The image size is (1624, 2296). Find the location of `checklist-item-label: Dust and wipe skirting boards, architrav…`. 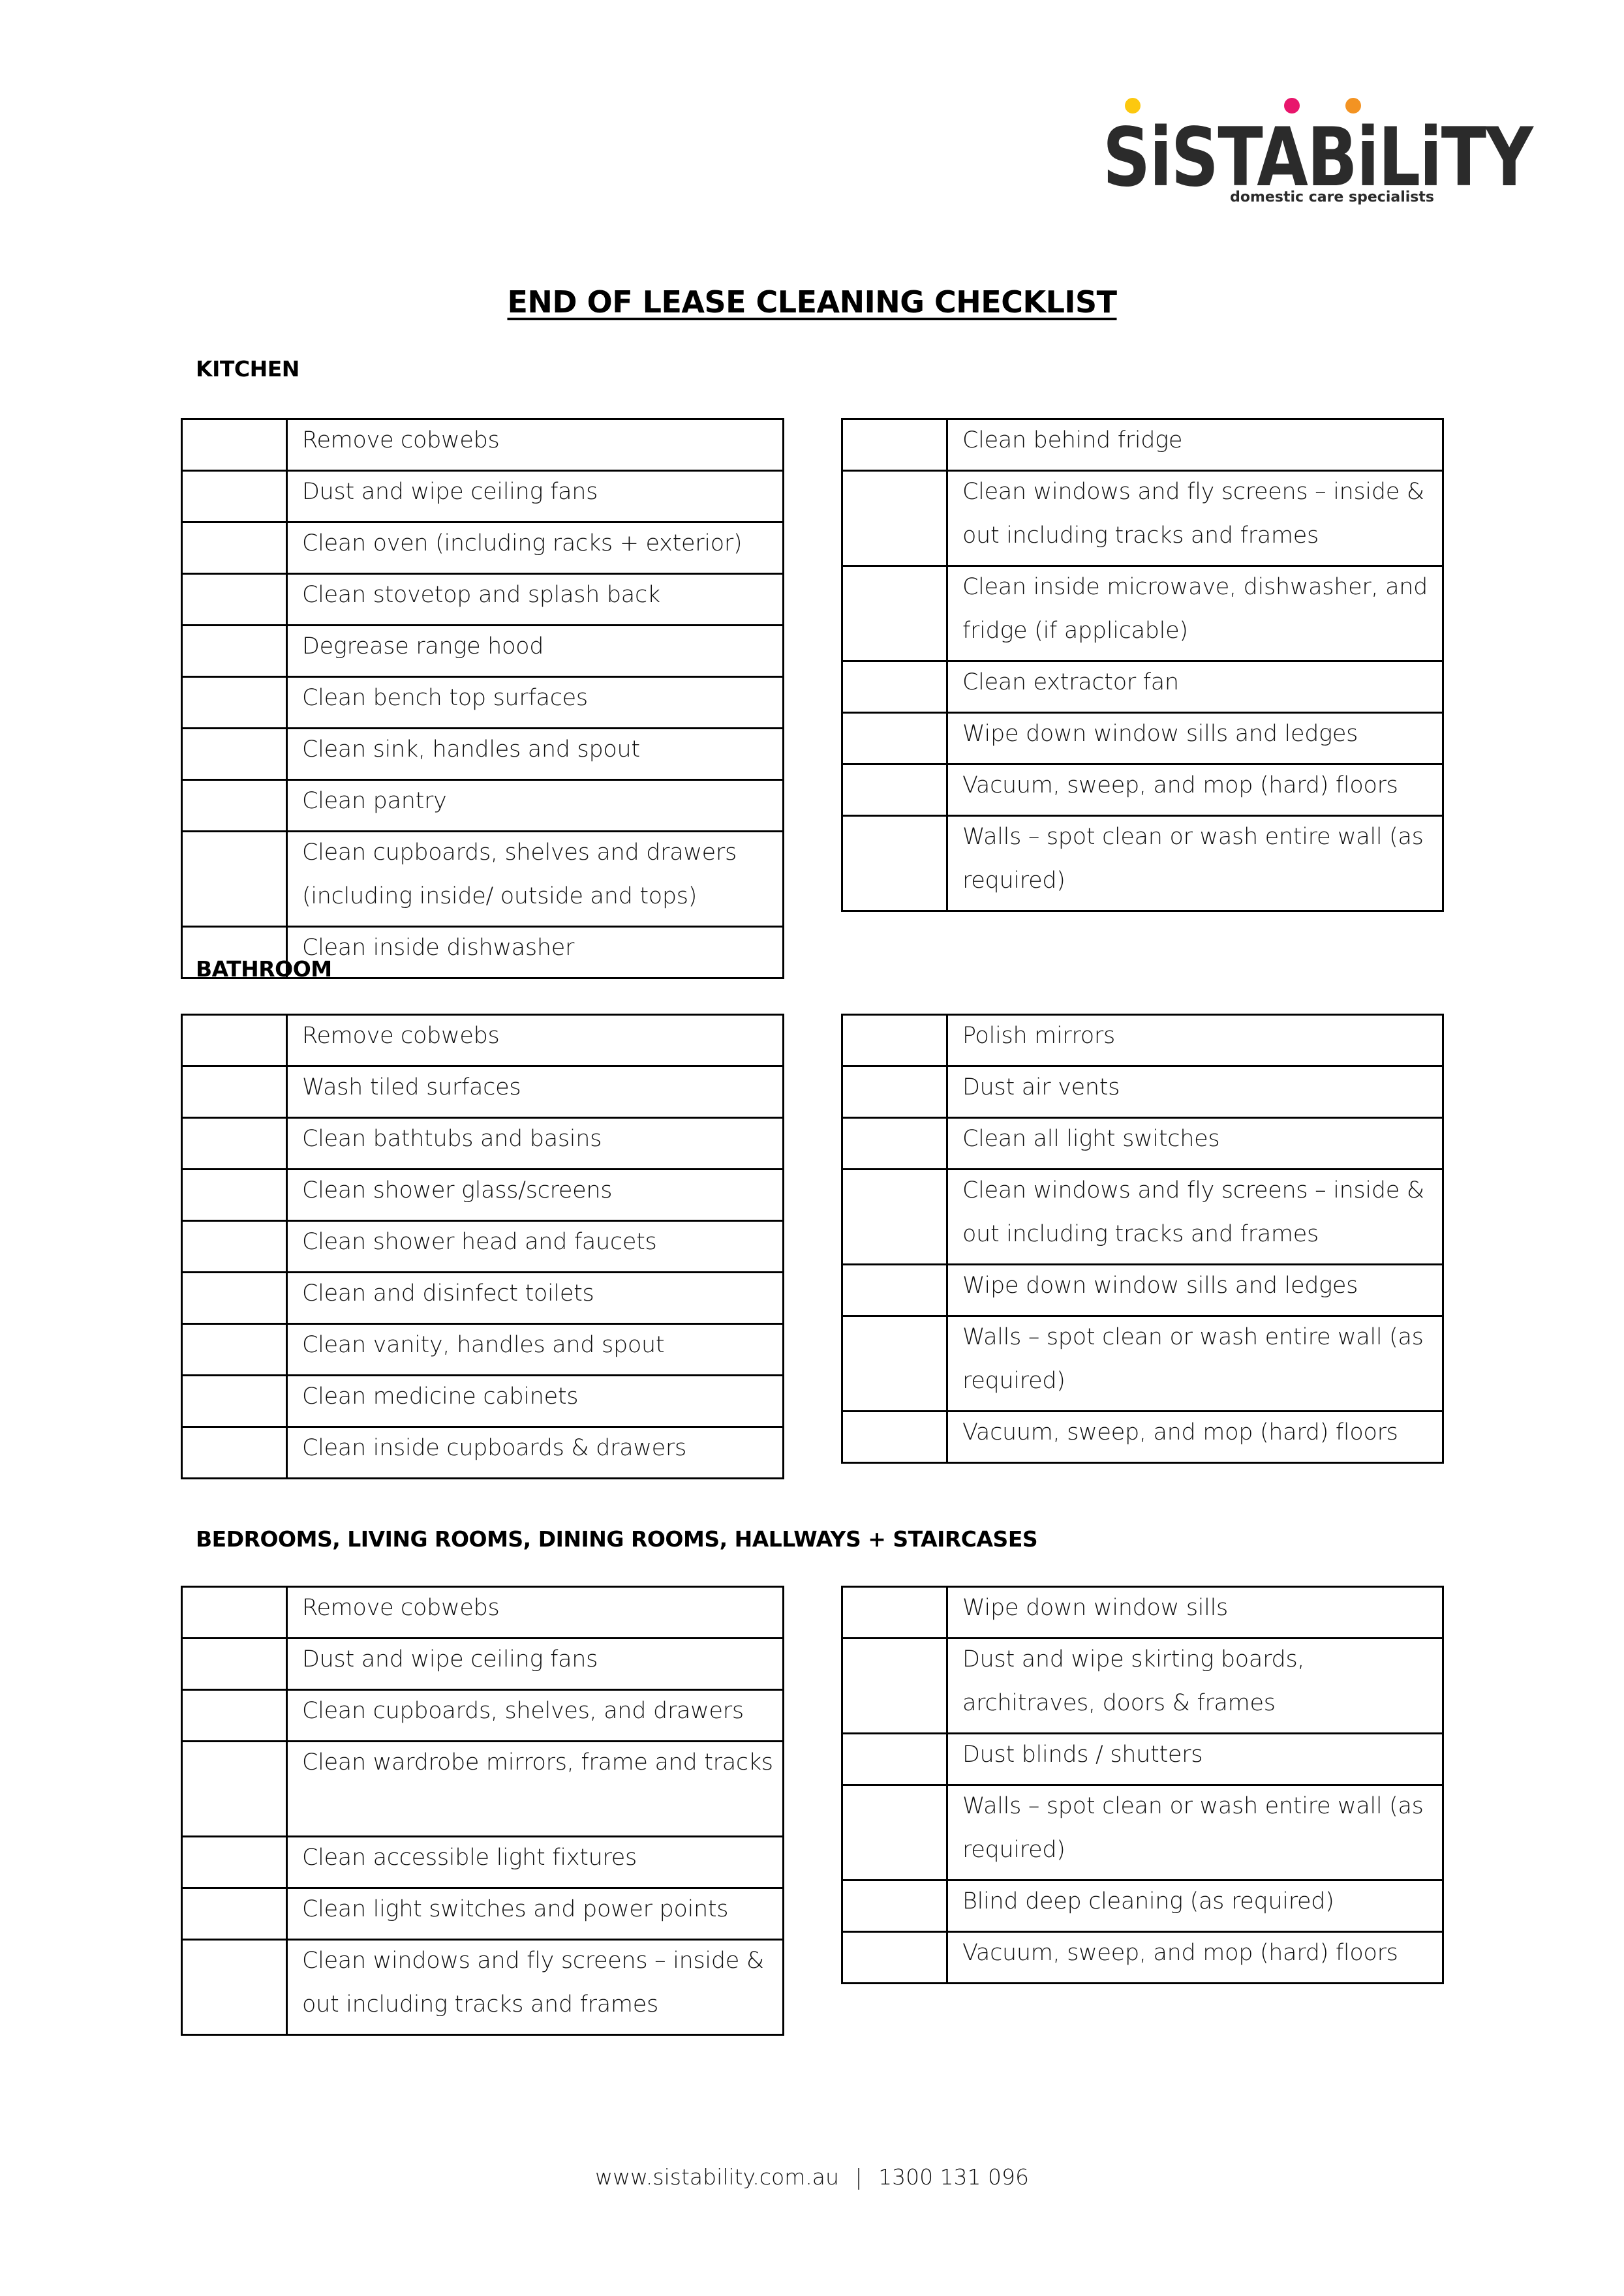

checklist-item-label: Dust and wipe skirting boards, architrav… is located at coordinates (1195, 1685).